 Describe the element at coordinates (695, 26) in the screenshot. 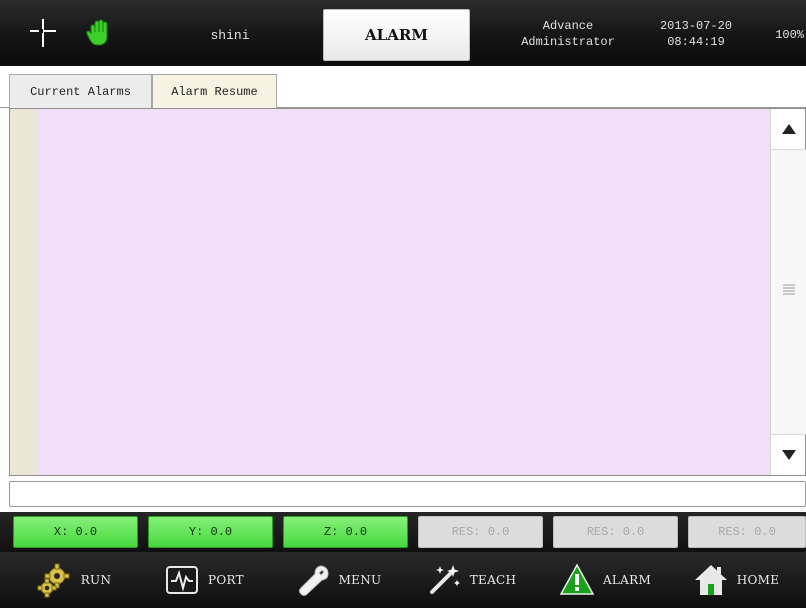

I see `date: 2013-07-20` at that location.